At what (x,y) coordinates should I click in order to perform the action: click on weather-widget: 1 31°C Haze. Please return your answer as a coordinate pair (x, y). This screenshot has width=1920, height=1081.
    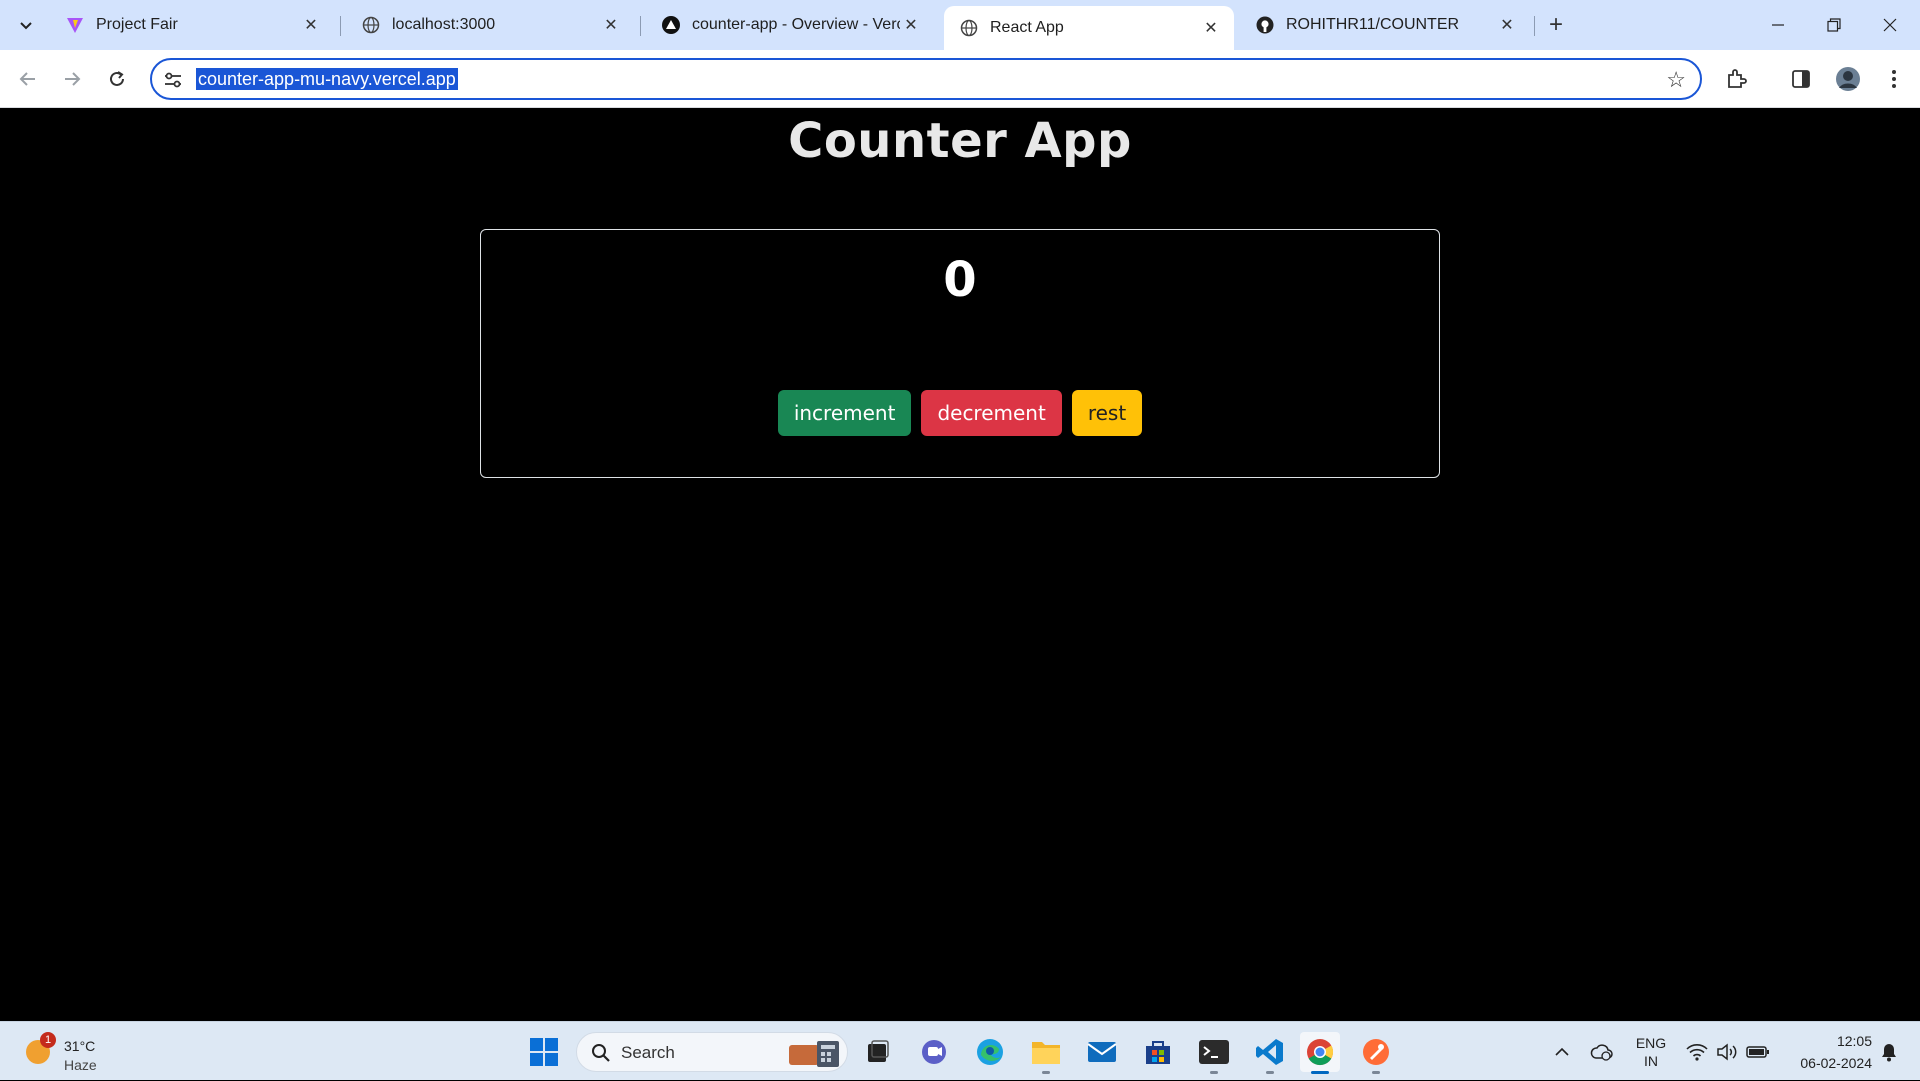
    Looking at the image, I should click on (67, 1052).